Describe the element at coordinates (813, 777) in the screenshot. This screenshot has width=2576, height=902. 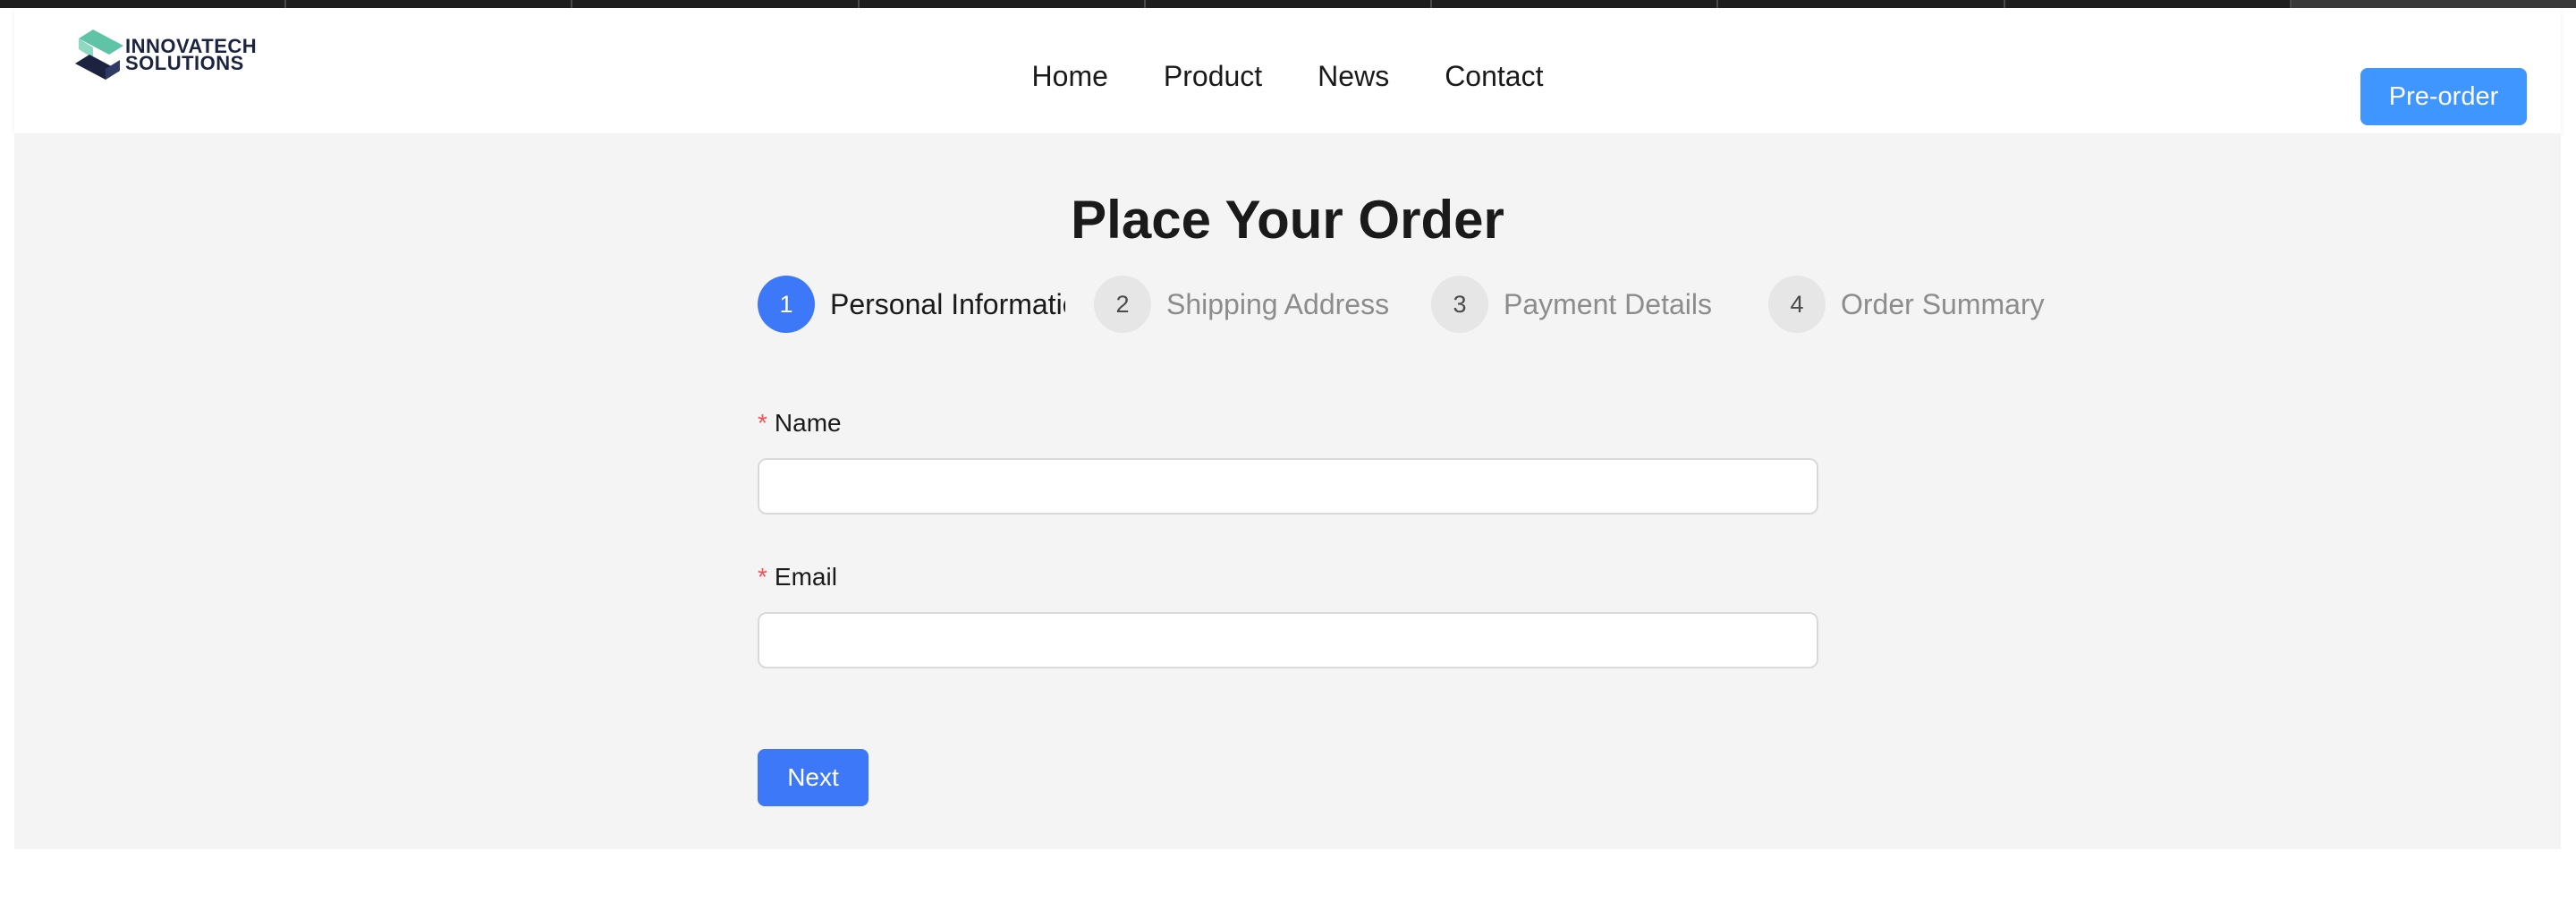
I see `next-button: Next` at that location.